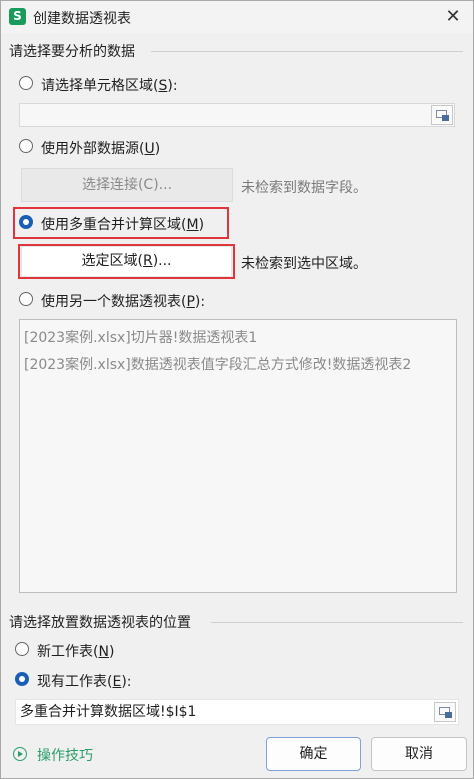  I want to click on radio-cell-range-button, so click(26, 83).